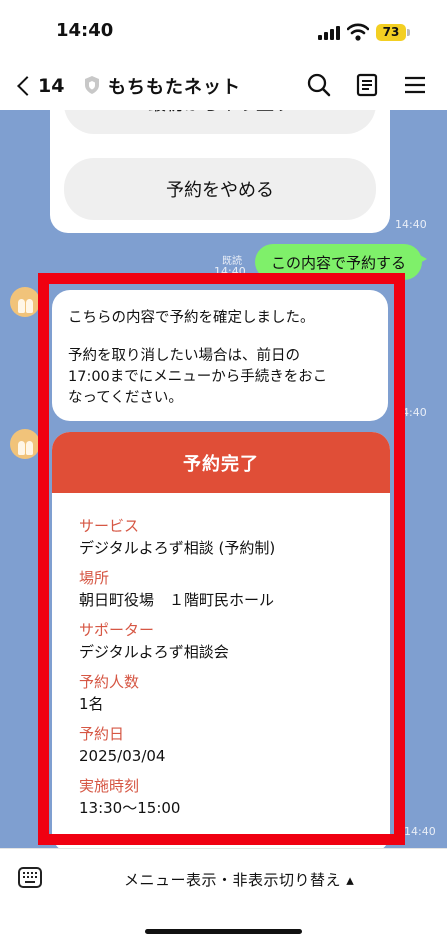 The width and height of the screenshot is (447, 945). What do you see at coordinates (223, 31) in the screenshot?
I see `status-bar: 14:40 73` at bounding box center [223, 31].